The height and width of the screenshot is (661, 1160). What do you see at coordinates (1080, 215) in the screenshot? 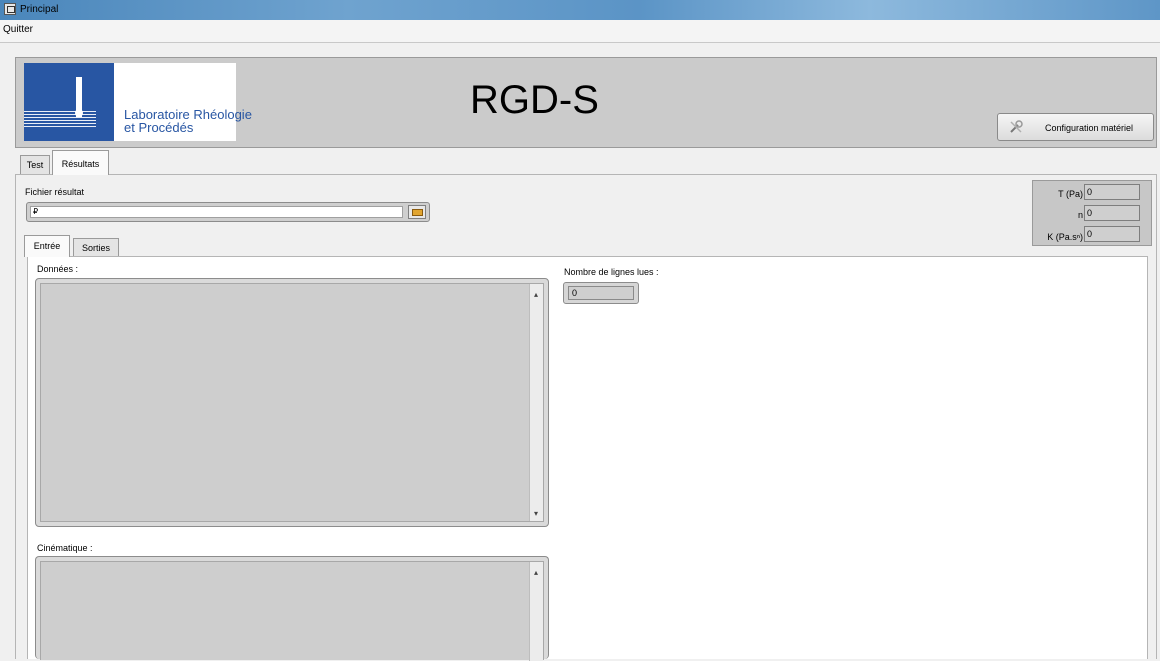
I see `param-n-label: n` at bounding box center [1080, 215].